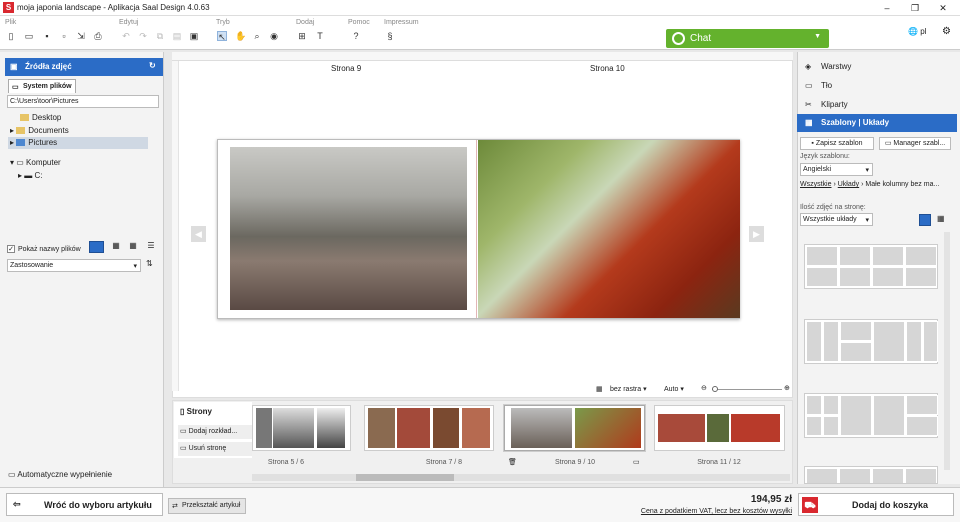 The image size is (960, 522). What do you see at coordinates (160, 36) in the screenshot?
I see `copy-icon: ⧉` at bounding box center [160, 36].